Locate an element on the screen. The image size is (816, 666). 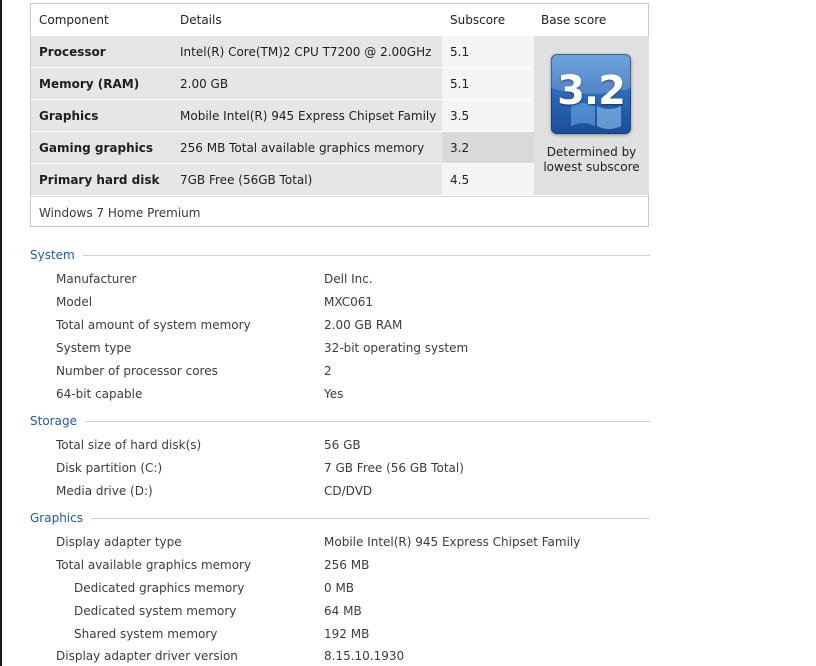
section-graphics-header: Graphics is located at coordinates (340, 518).